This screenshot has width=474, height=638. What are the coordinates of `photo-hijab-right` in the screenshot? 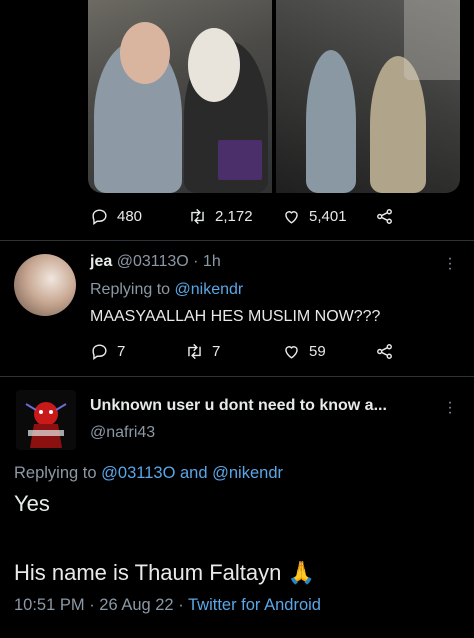 It's located at (214, 65).